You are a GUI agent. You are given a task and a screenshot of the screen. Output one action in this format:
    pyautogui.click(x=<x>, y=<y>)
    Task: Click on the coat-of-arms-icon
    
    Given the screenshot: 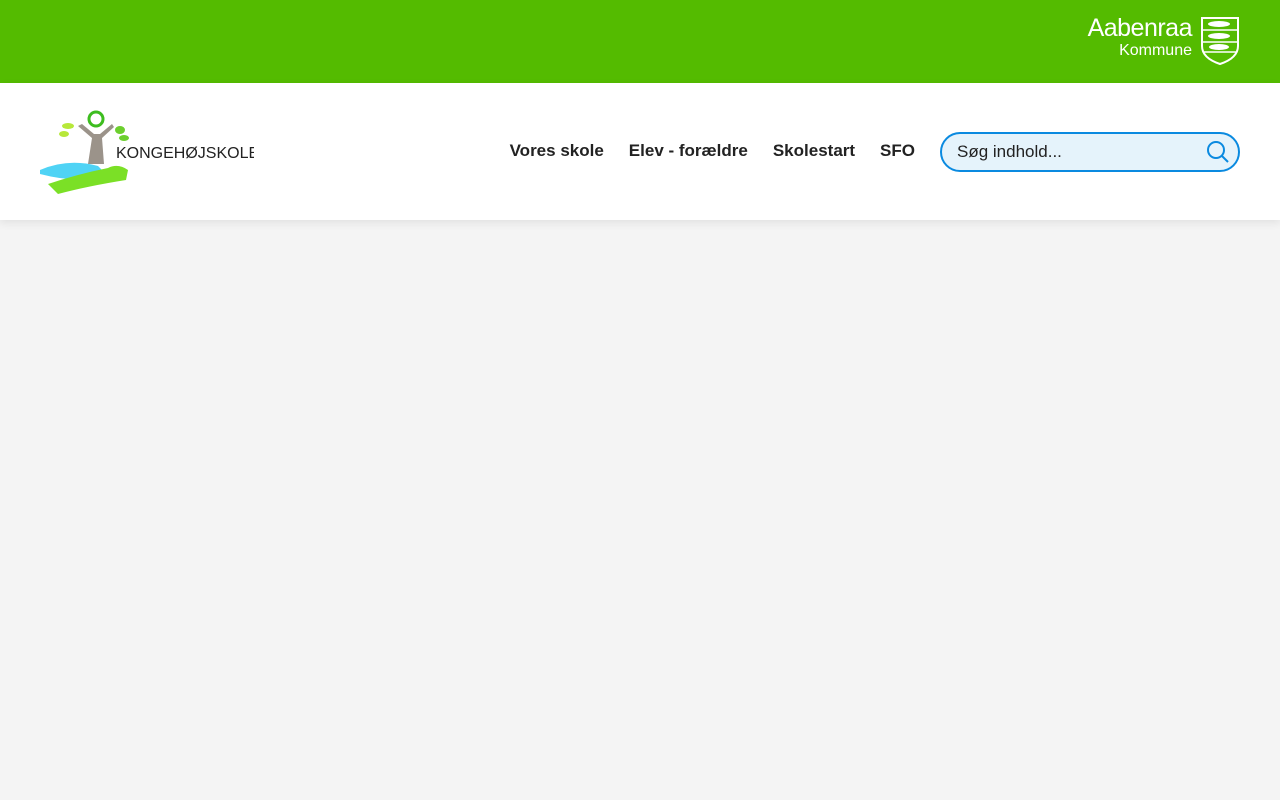 What is the action you would take?
    pyautogui.click(x=1220, y=41)
    